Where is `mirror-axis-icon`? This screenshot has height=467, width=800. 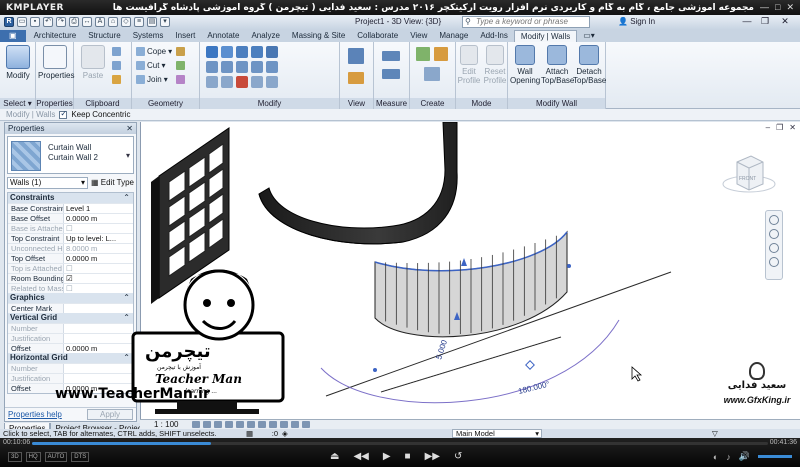
mirror-axis-icon is located at coordinates (242, 52).